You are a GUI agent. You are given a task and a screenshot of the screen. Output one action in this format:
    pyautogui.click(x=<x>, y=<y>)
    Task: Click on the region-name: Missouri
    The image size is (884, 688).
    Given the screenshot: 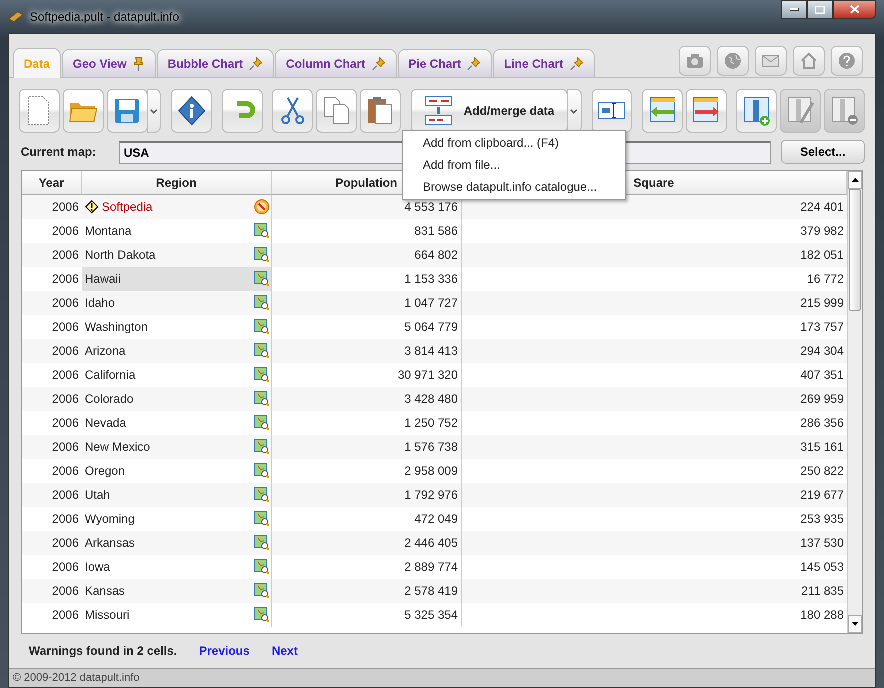 What is the action you would take?
    pyautogui.click(x=107, y=615)
    